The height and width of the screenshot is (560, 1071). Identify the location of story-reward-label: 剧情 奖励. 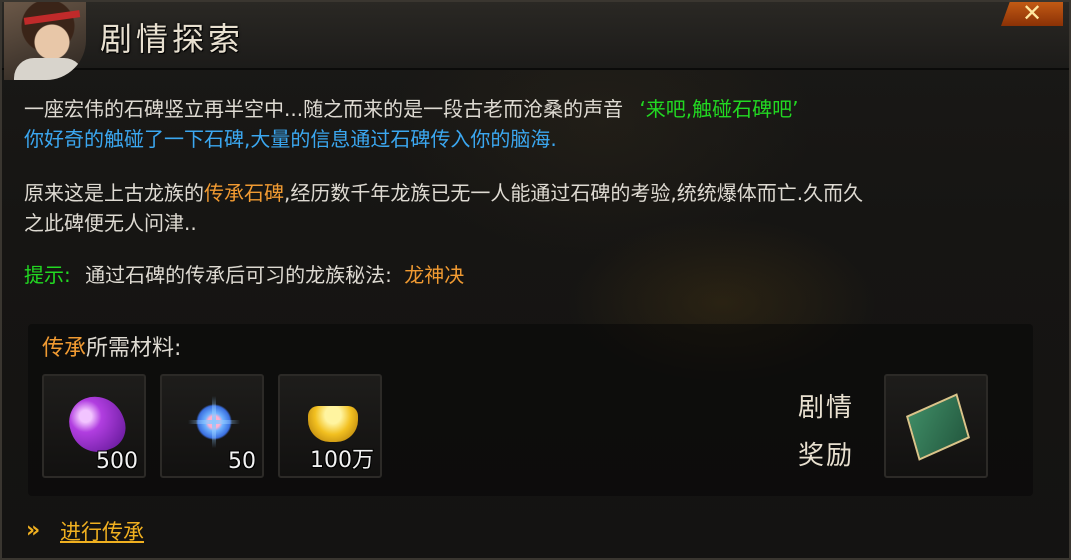
(830, 432).